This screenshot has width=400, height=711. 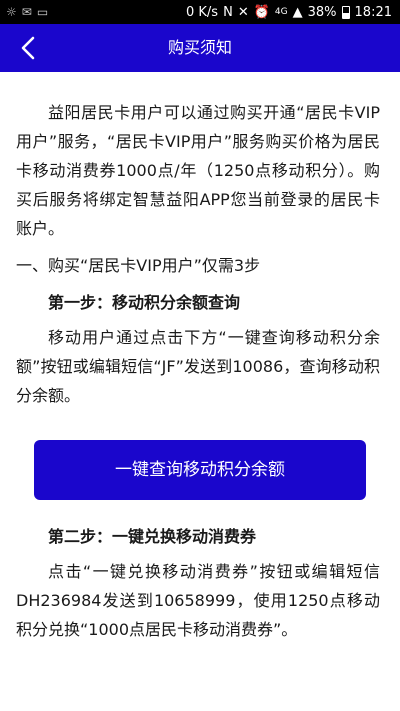 What do you see at coordinates (297, 12) in the screenshot?
I see `signal-icon: ▲` at bounding box center [297, 12].